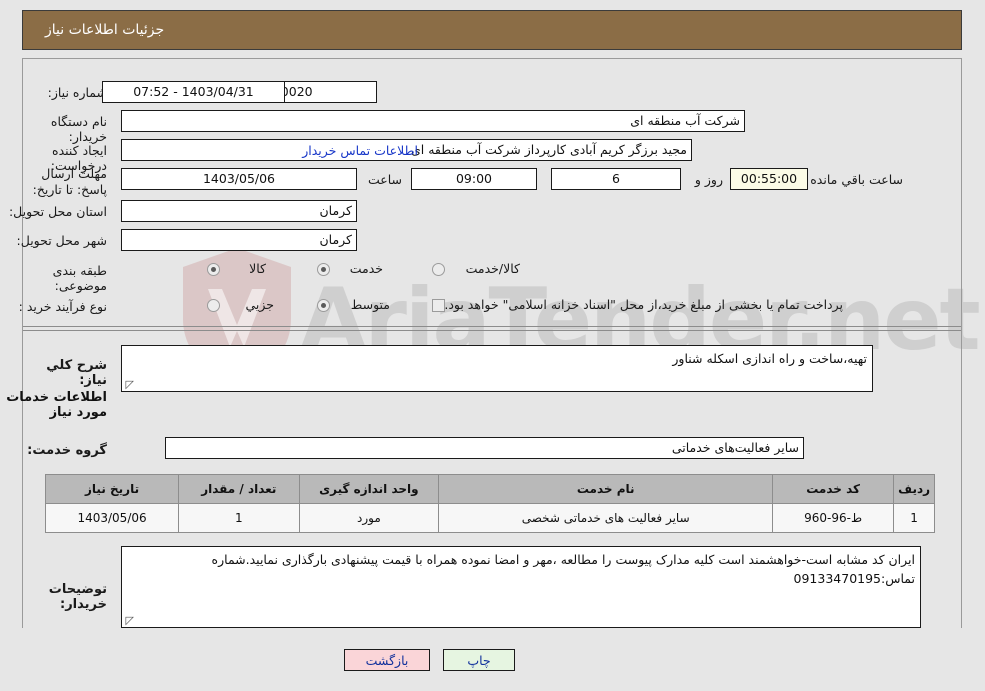  What do you see at coordinates (129, 384) in the screenshot?
I see `resize-grip-icon: ◸` at bounding box center [129, 384].